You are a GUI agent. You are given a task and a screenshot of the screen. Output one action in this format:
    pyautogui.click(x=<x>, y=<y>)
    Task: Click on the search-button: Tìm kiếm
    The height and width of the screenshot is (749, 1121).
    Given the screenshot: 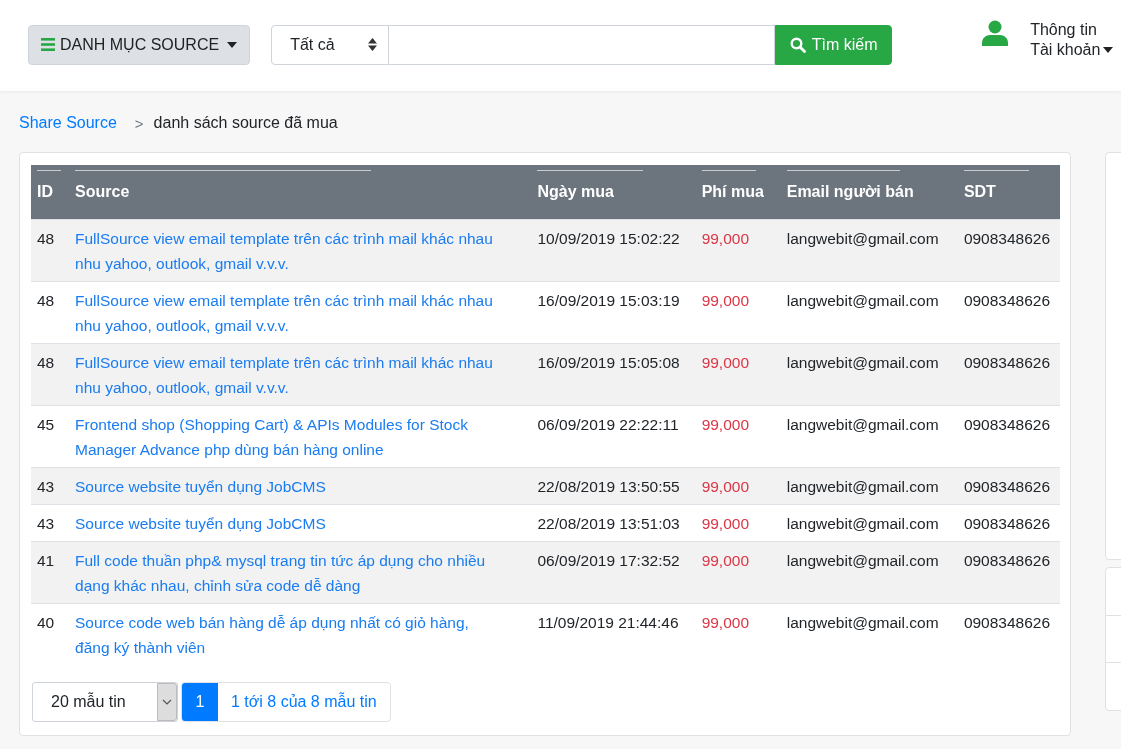 What is the action you would take?
    pyautogui.click(x=834, y=44)
    